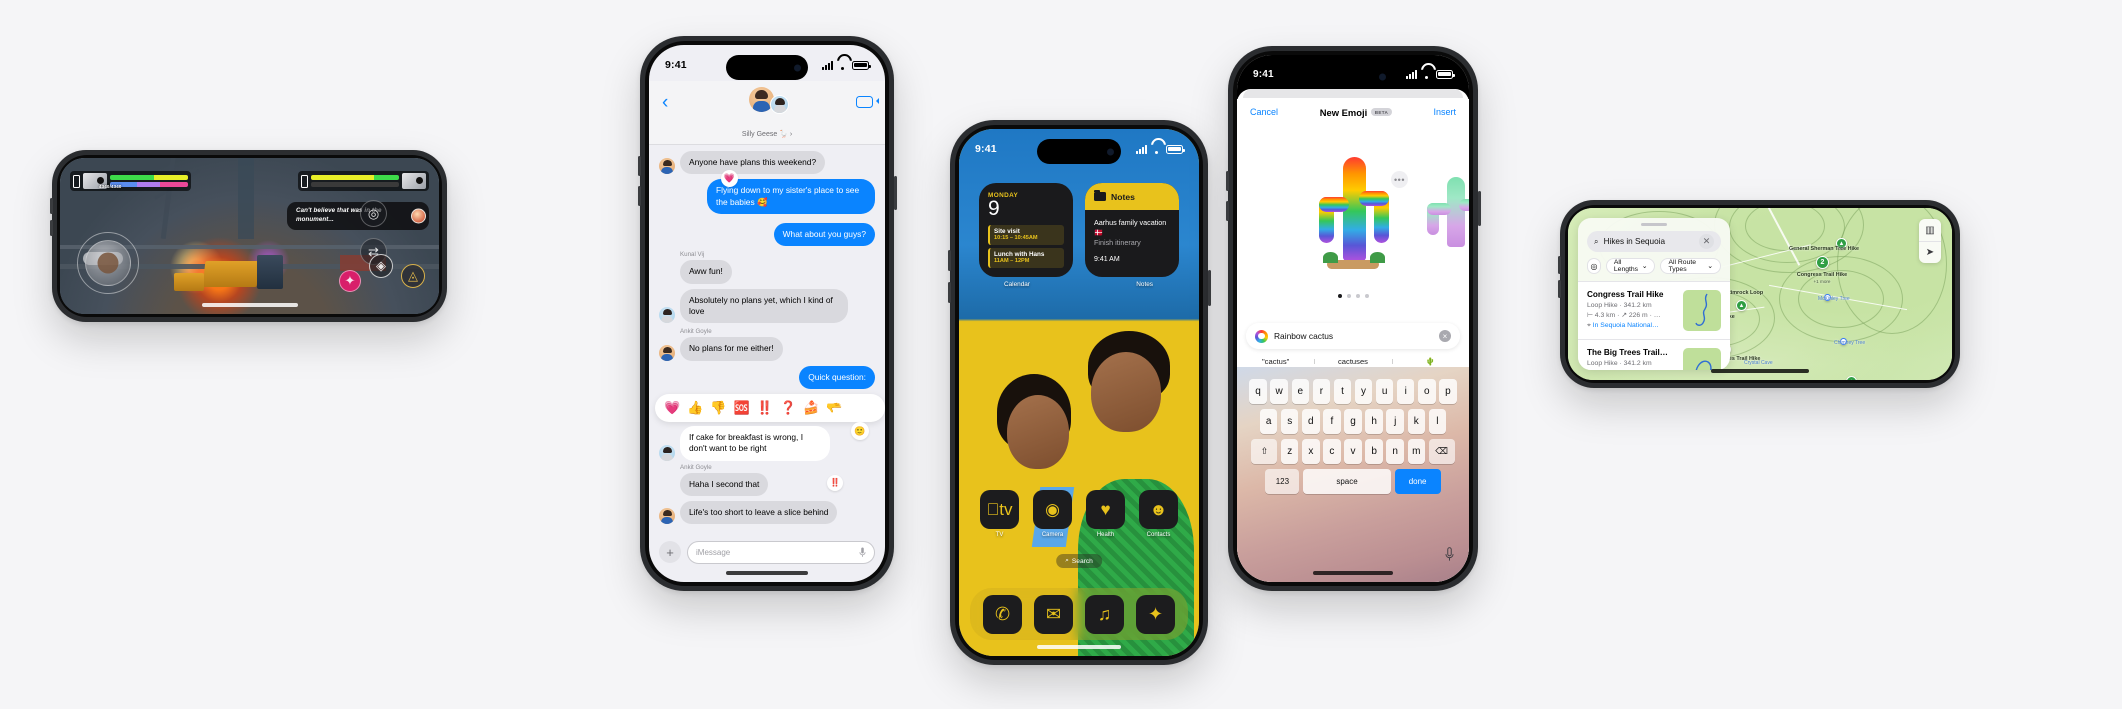 This screenshot has height=709, width=2122. What do you see at coordinates (1353, 421) in the screenshot?
I see `key-g: g` at bounding box center [1353, 421].